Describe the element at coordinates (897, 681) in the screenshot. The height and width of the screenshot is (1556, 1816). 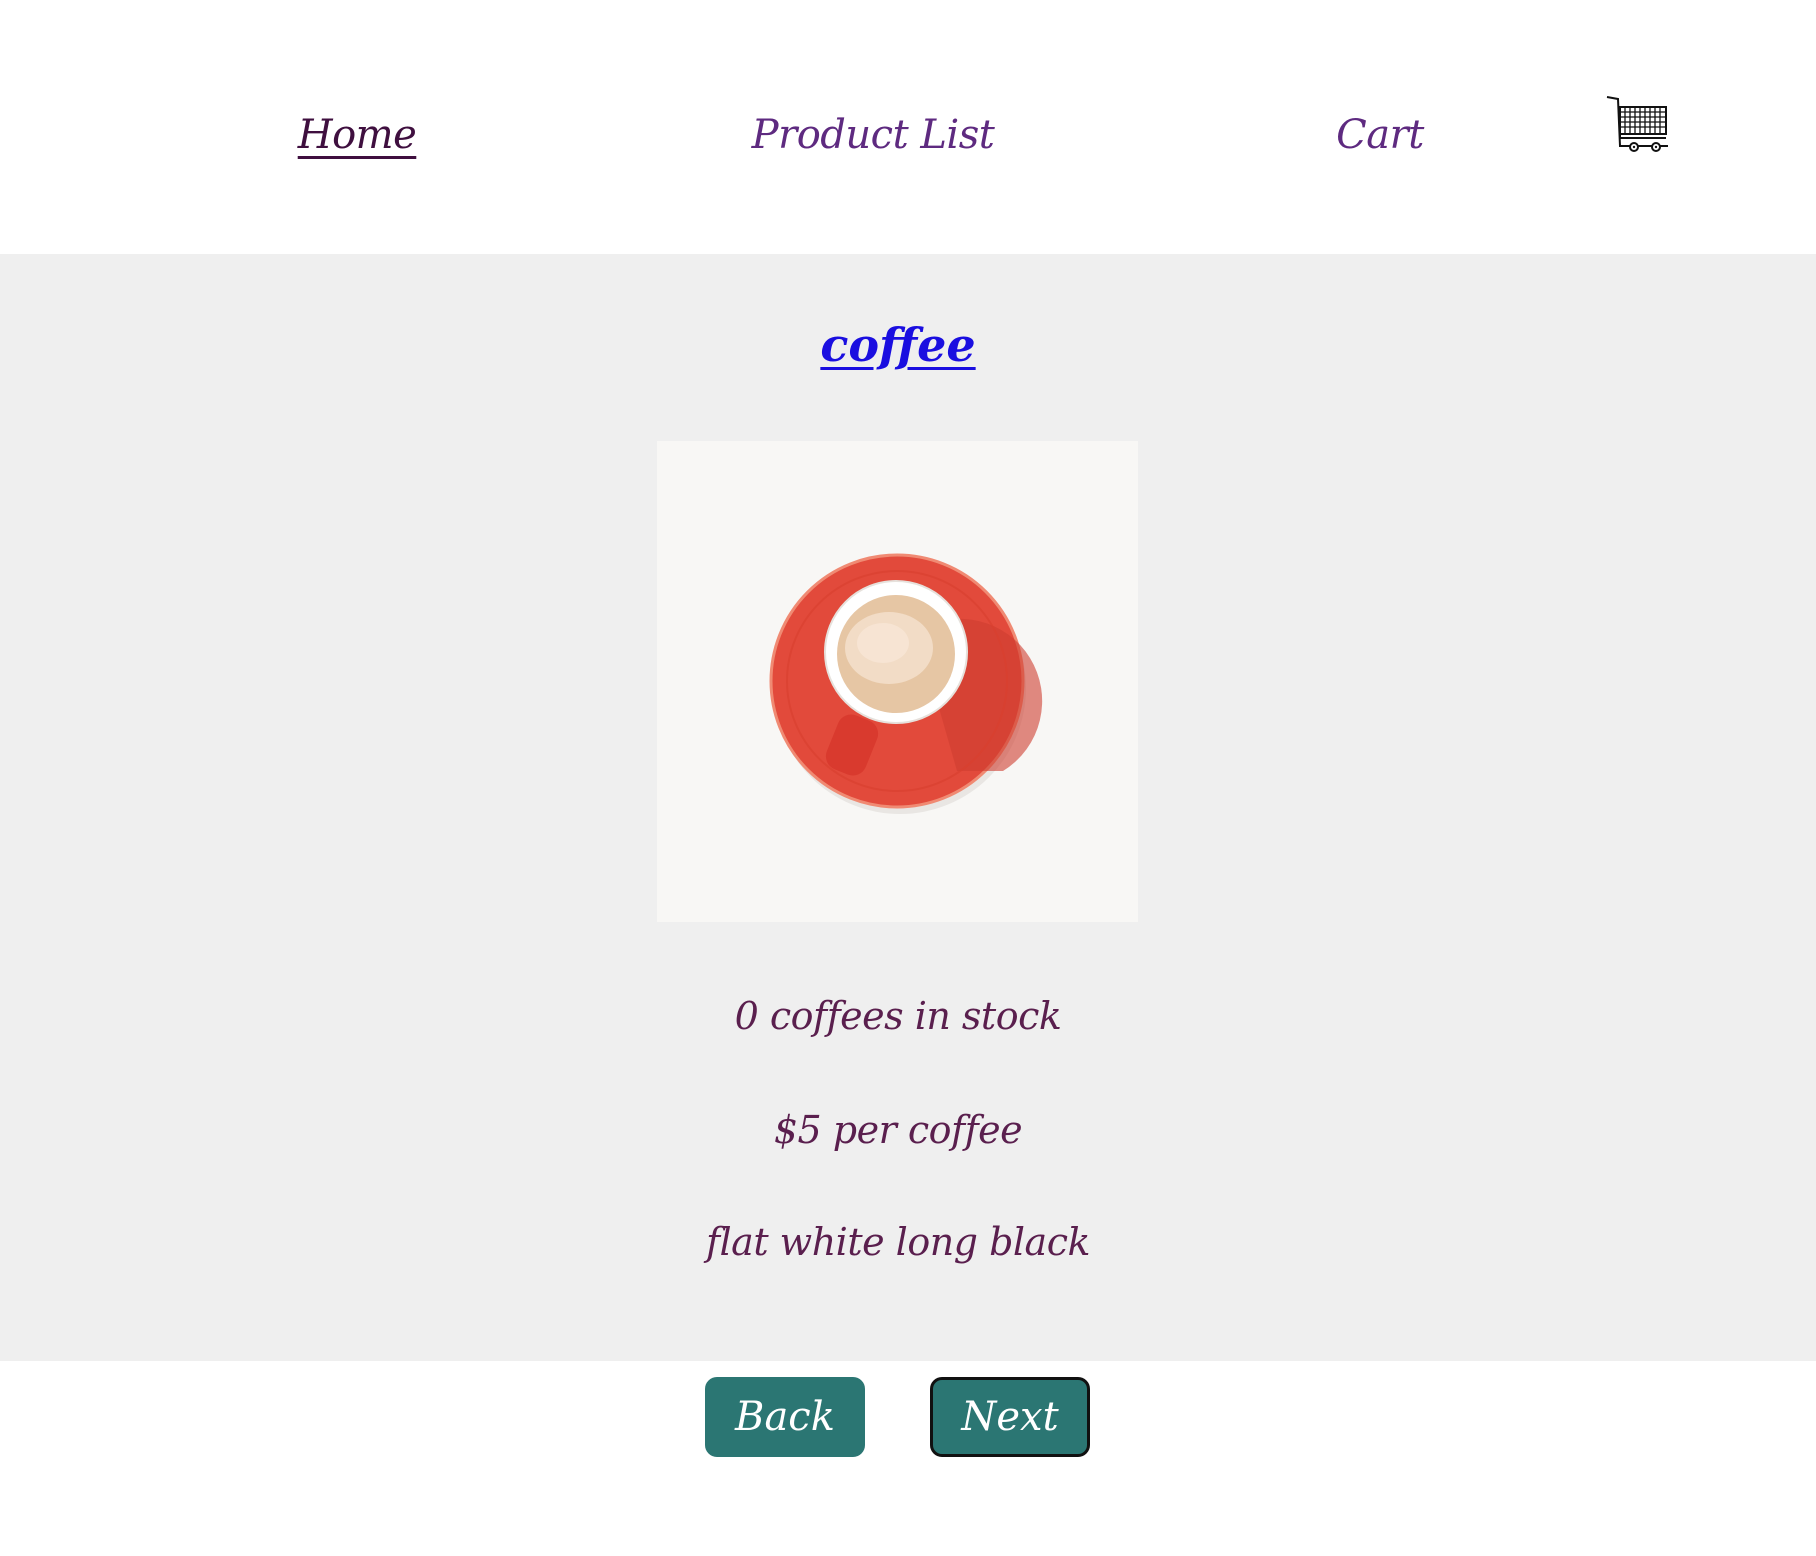
I see `product-image` at that location.